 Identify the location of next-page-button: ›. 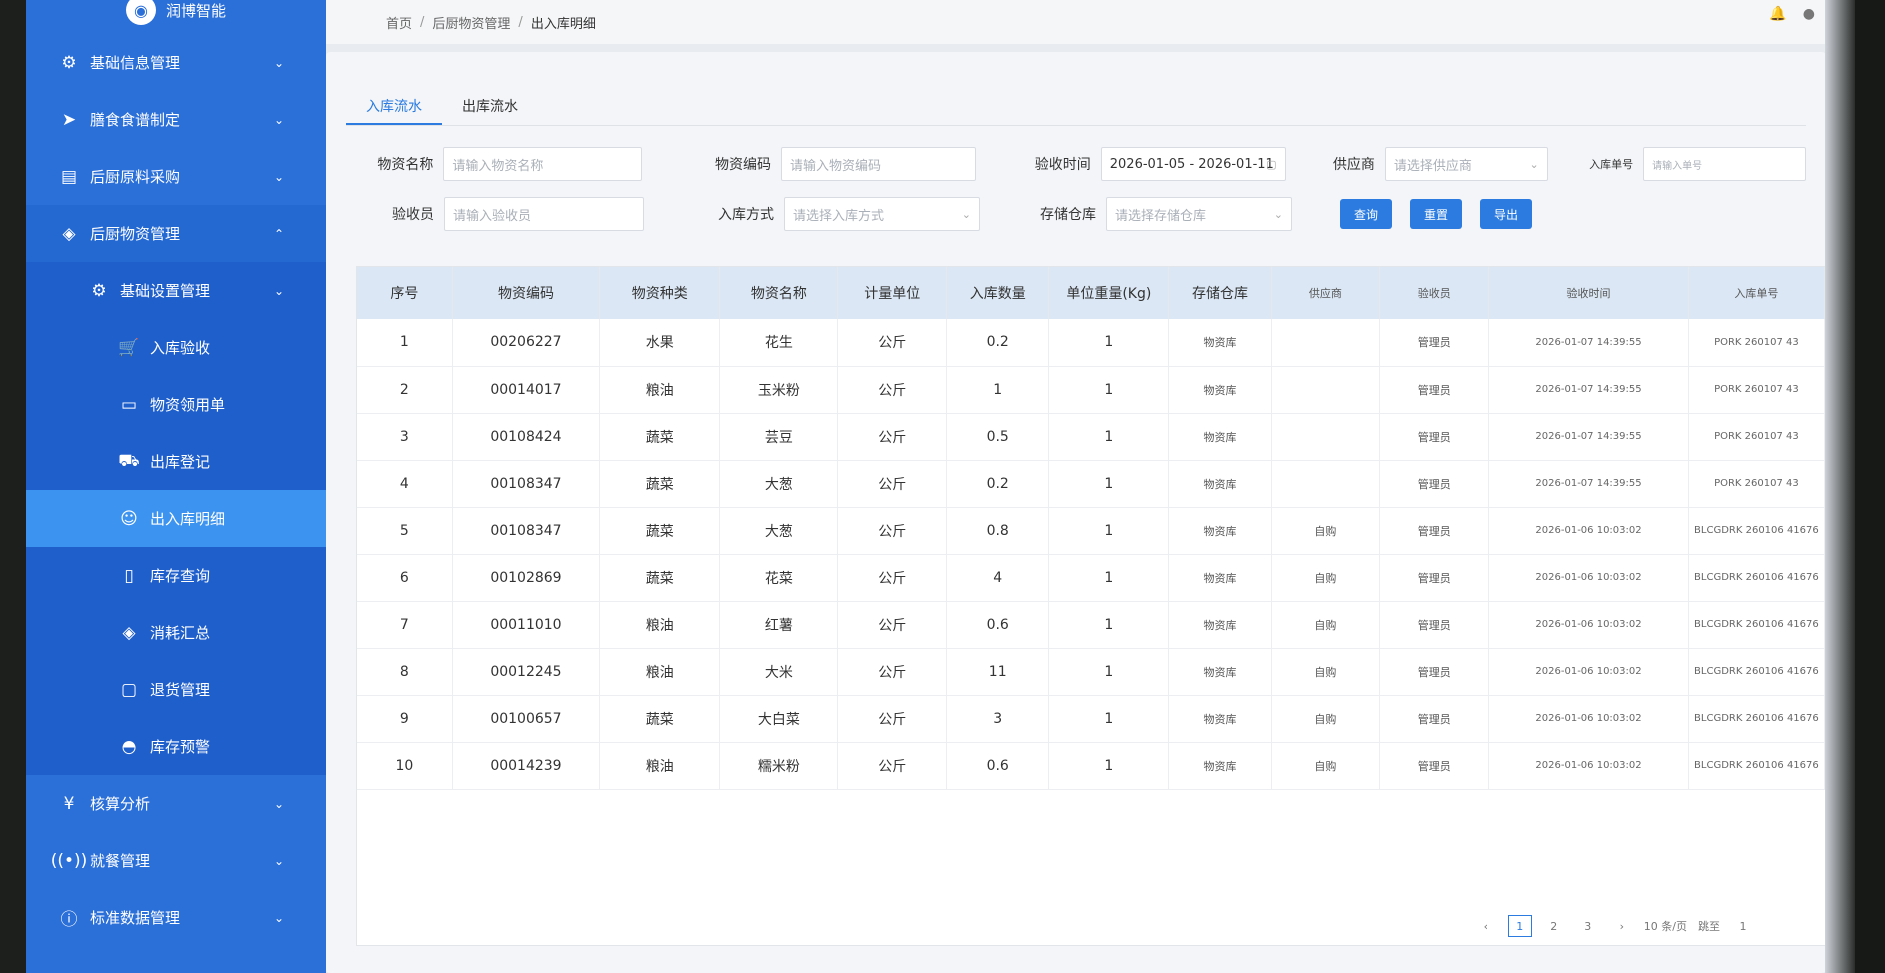
(1622, 926).